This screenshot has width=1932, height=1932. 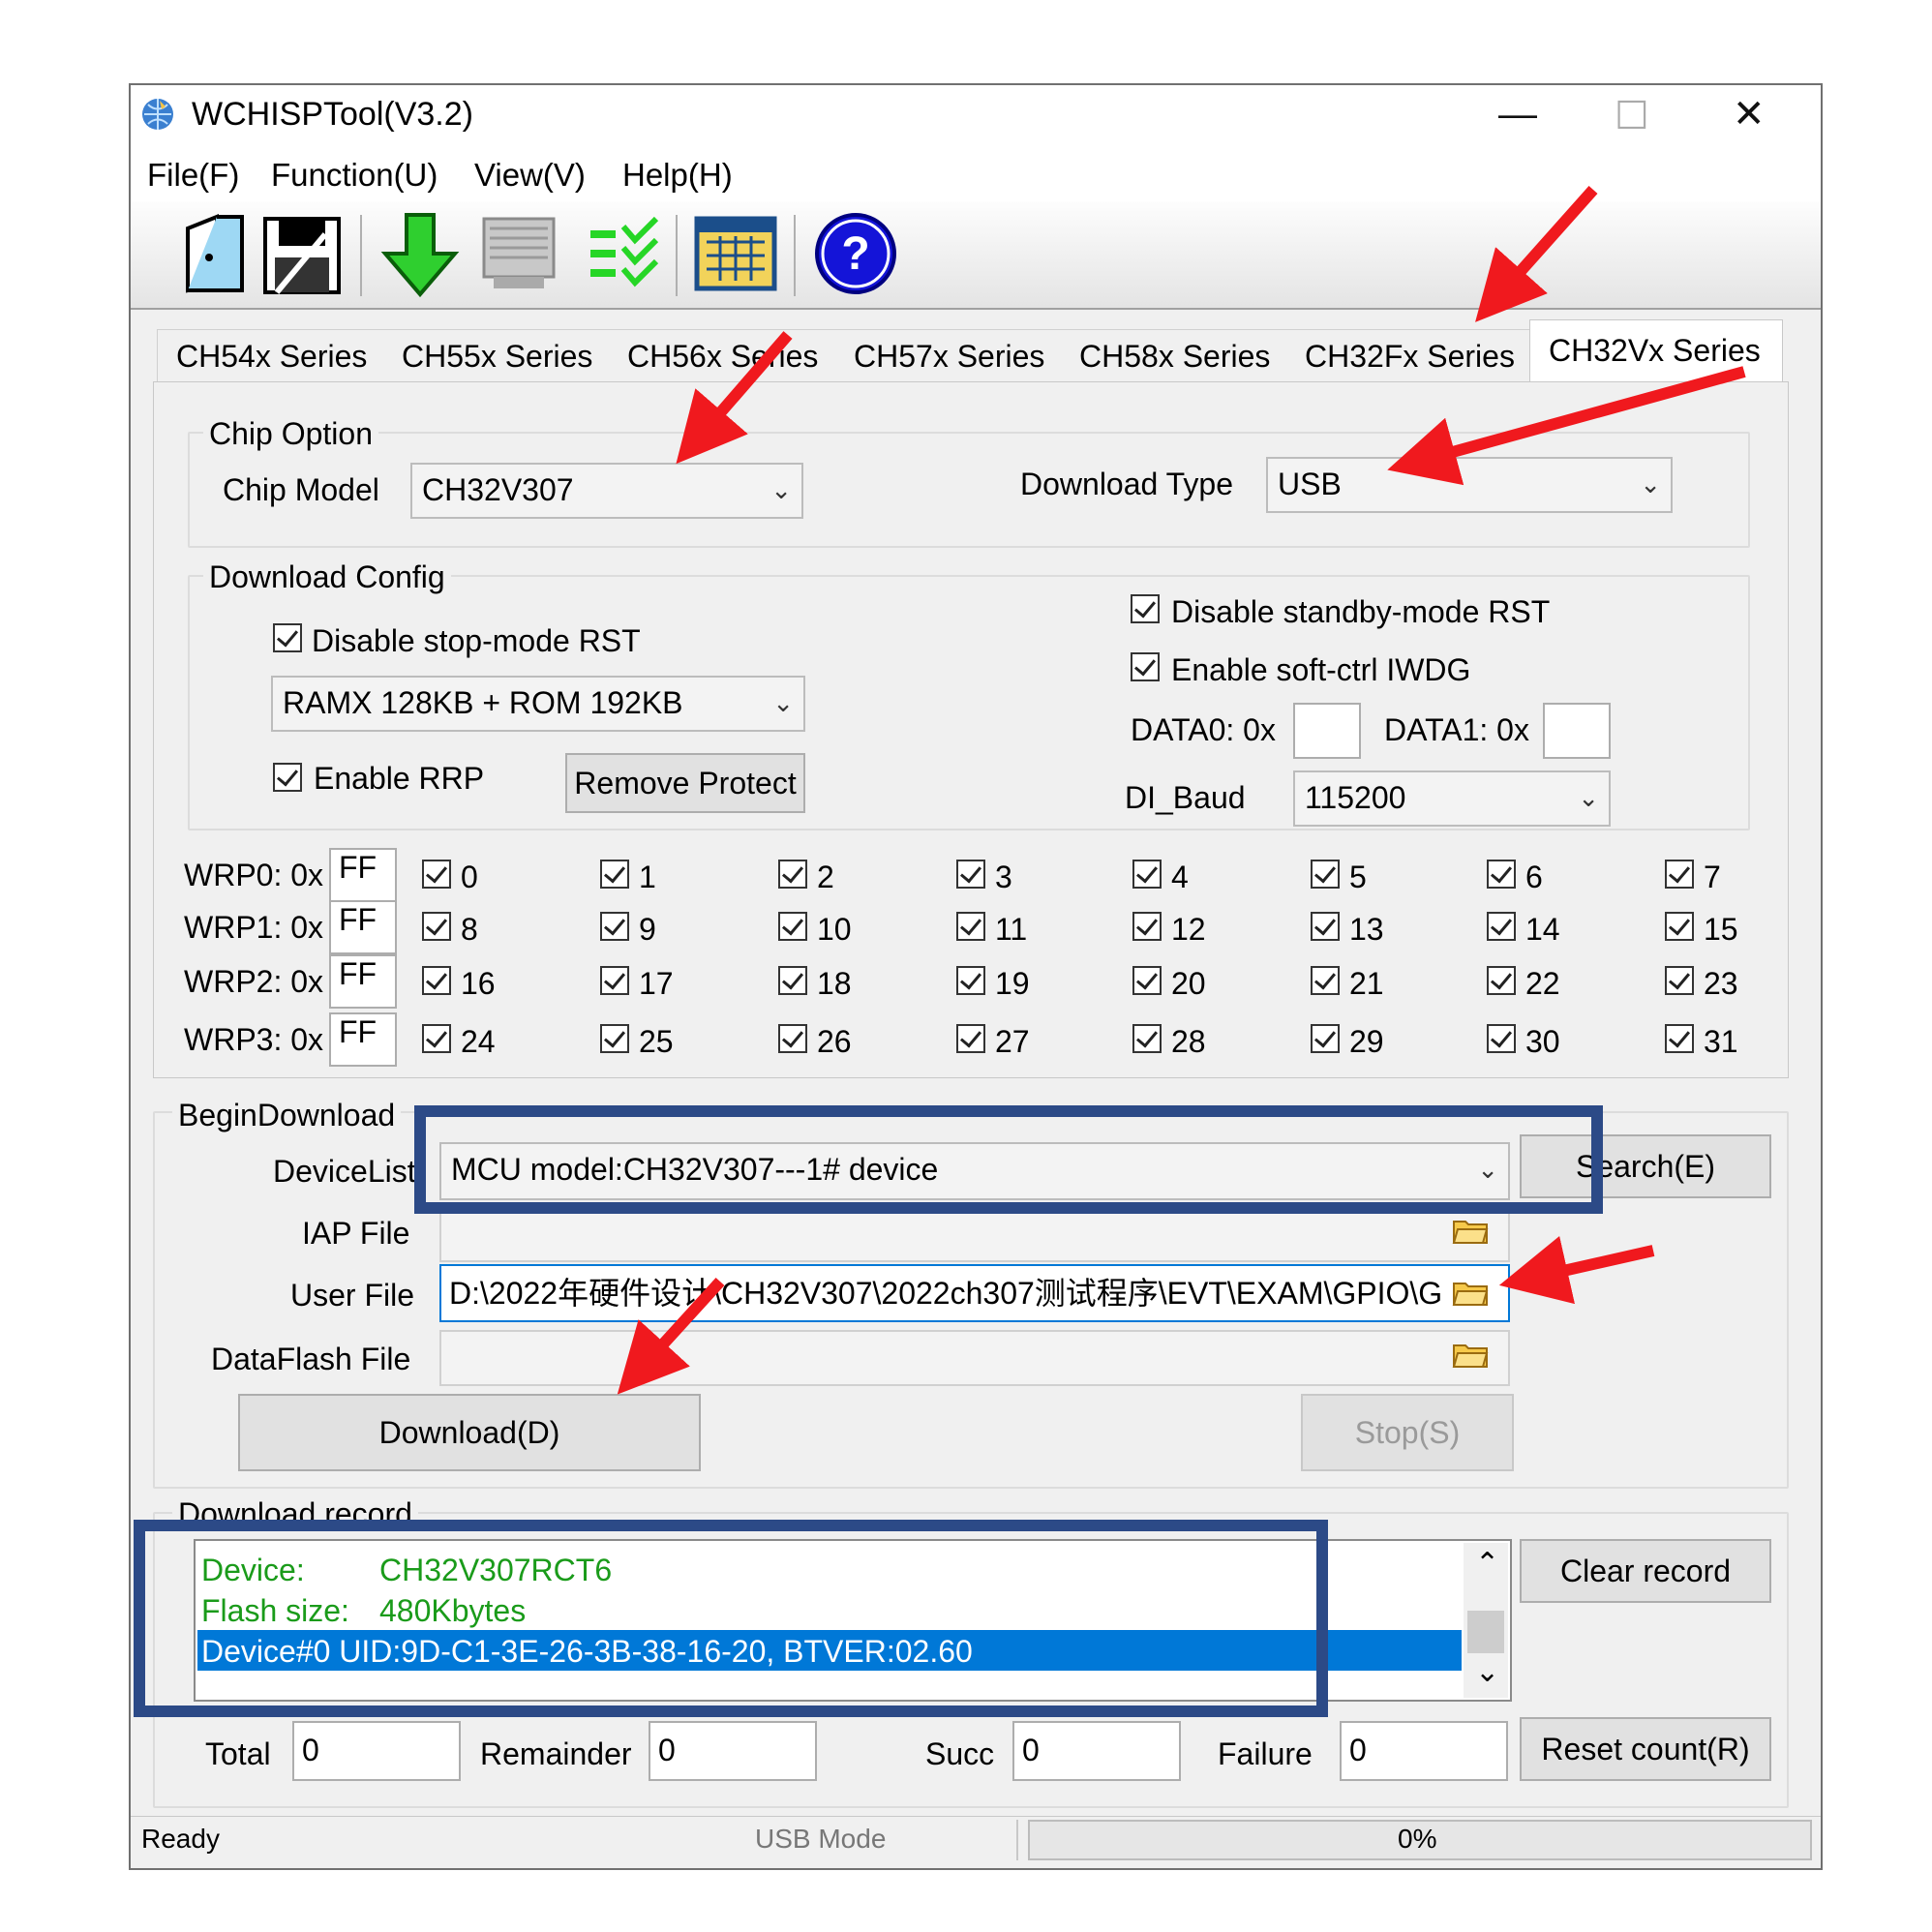 I want to click on succ-input: 0, so click(x=1096, y=1751).